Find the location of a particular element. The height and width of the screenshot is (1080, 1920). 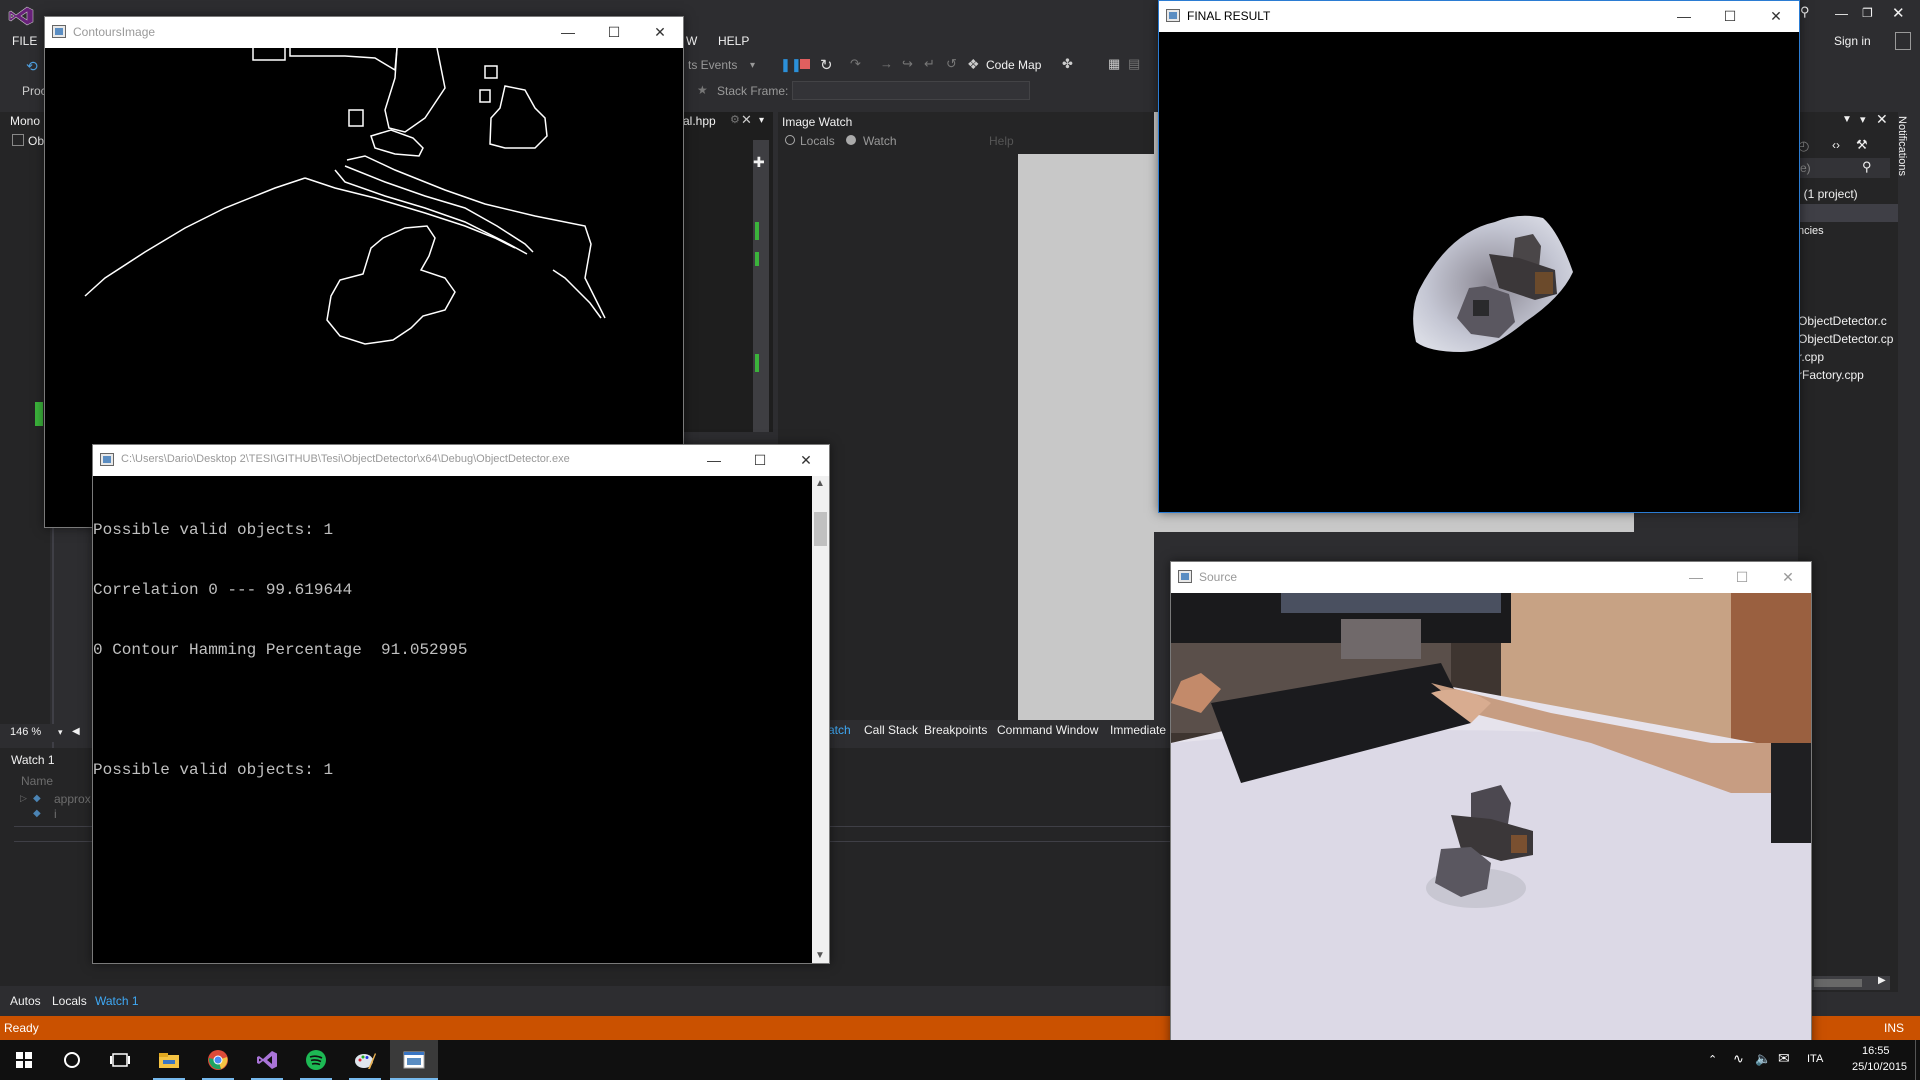

image-watch-canvas is located at coordinates (1086, 438).